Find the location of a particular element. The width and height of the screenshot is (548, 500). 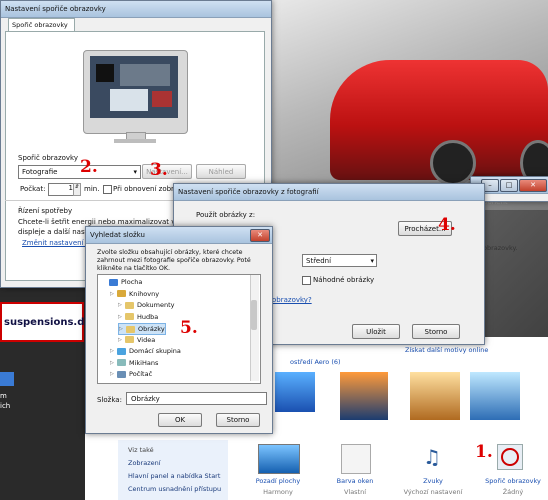

window-title: Nastavení spořiče obrazovky is located at coordinates (55, 9).